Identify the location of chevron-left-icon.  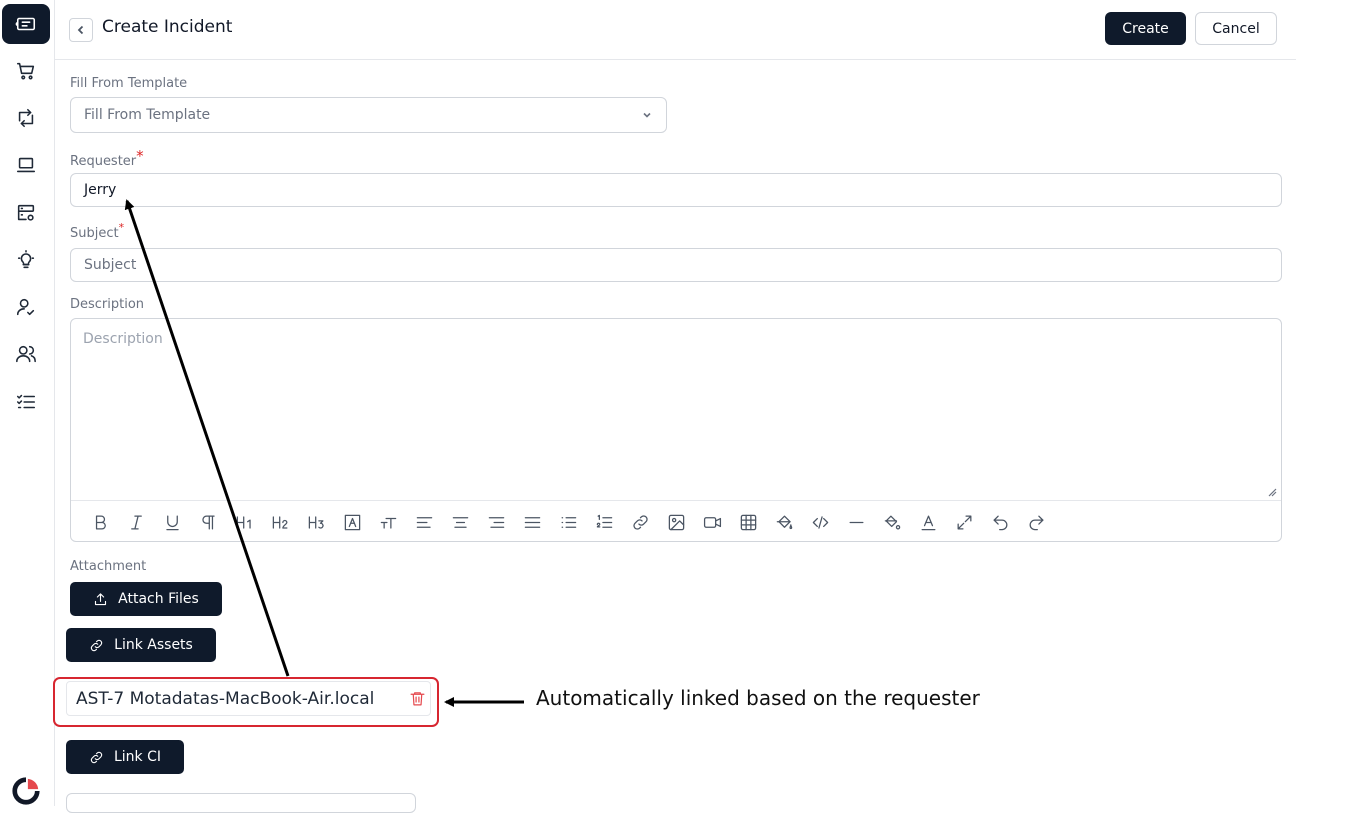
(80, 30).